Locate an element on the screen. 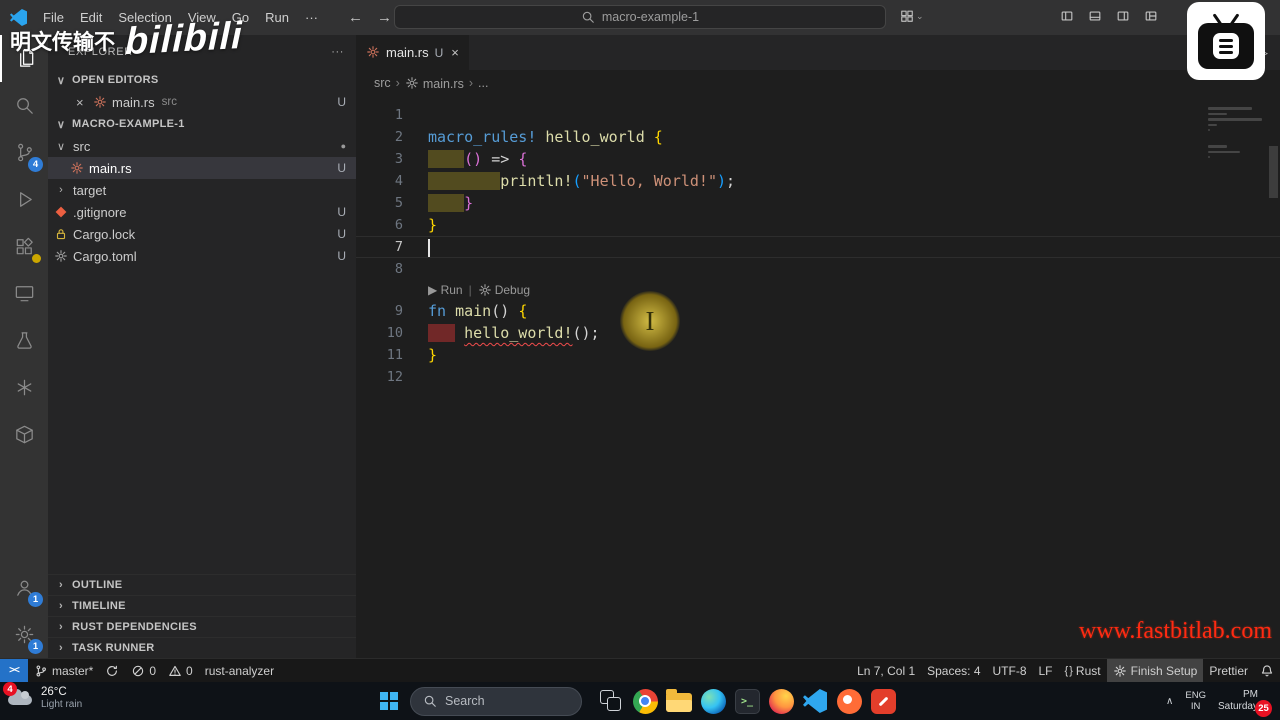  vscode-icon is located at coordinates (815, 701).